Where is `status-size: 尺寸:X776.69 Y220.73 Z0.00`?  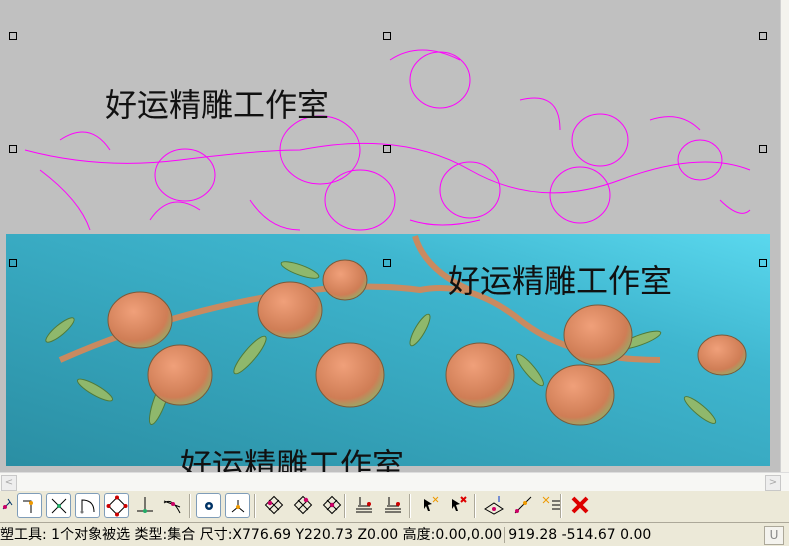 status-size: 尺寸:X776.69 Y220.73 Z0.00 is located at coordinates (299, 535).